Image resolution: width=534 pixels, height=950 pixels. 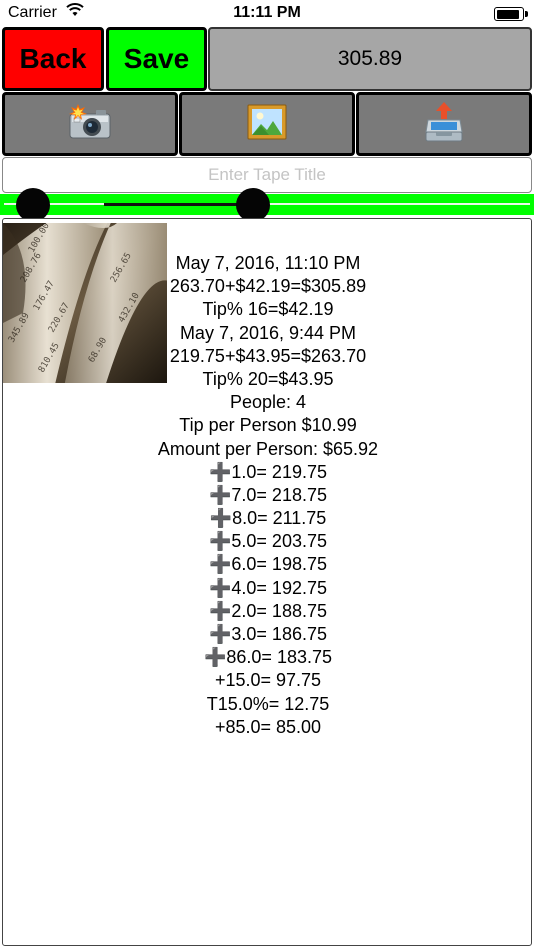 What do you see at coordinates (268, 518) in the screenshot?
I see `tape-line: ➕8.0= 211.75` at bounding box center [268, 518].